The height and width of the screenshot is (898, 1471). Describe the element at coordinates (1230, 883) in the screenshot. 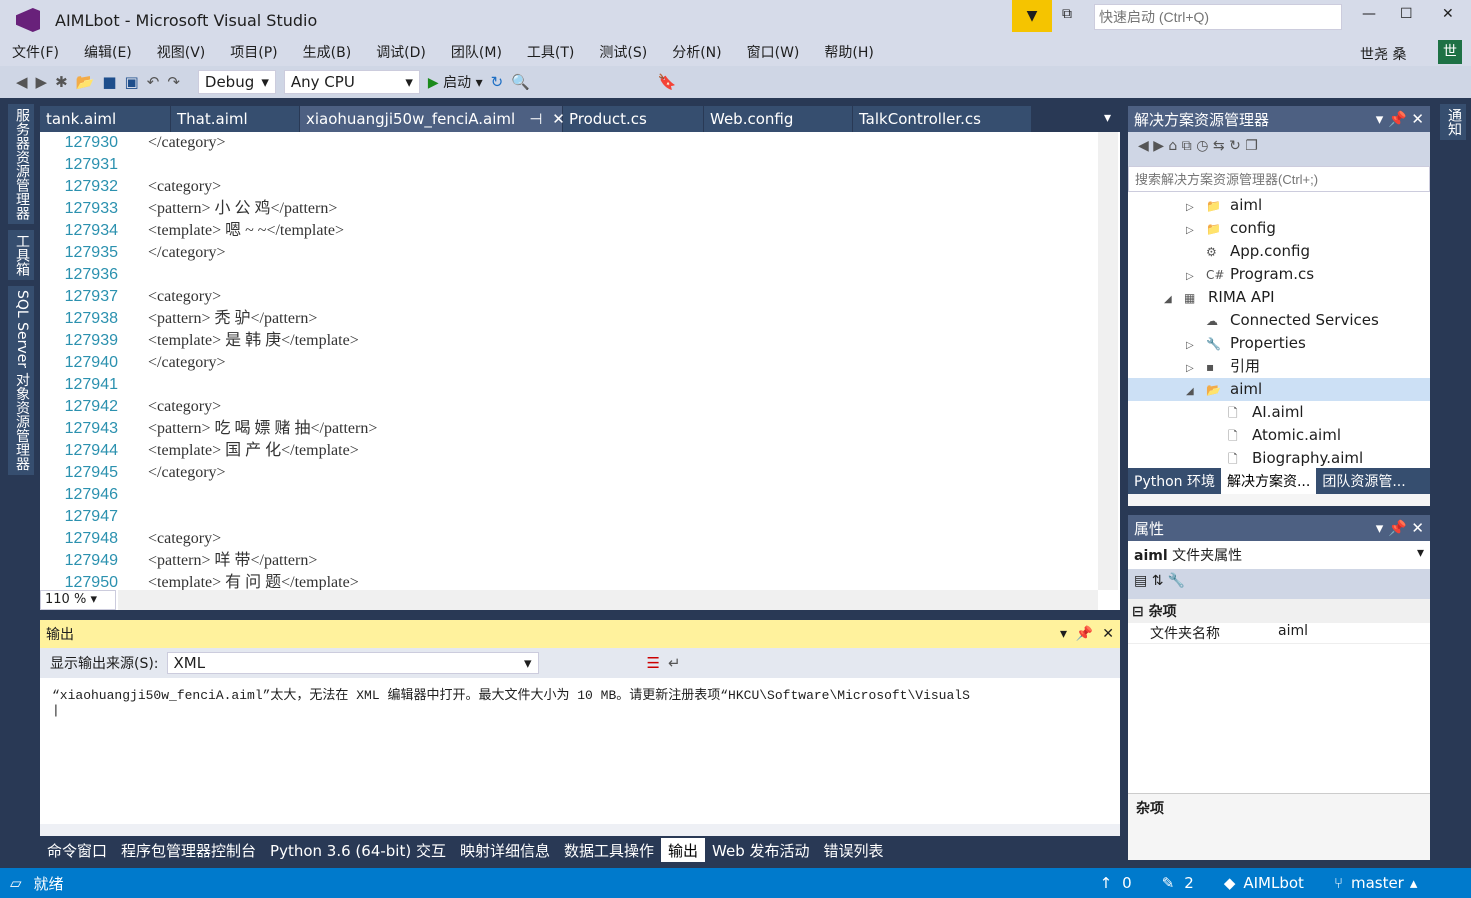

I see `git-repo-icon: ◆` at that location.